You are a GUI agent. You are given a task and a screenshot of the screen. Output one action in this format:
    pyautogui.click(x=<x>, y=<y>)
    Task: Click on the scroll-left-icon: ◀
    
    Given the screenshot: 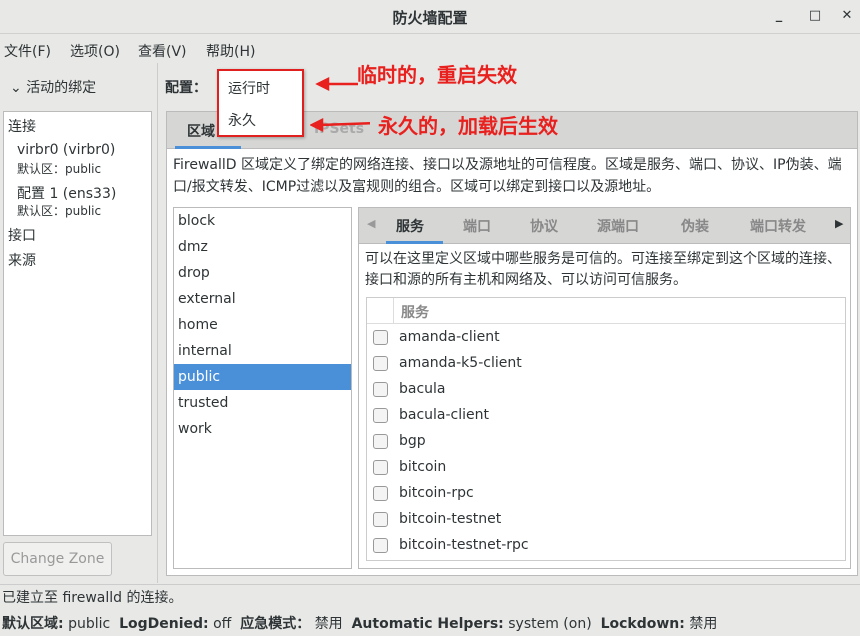 What is the action you would take?
    pyautogui.click(x=371, y=223)
    